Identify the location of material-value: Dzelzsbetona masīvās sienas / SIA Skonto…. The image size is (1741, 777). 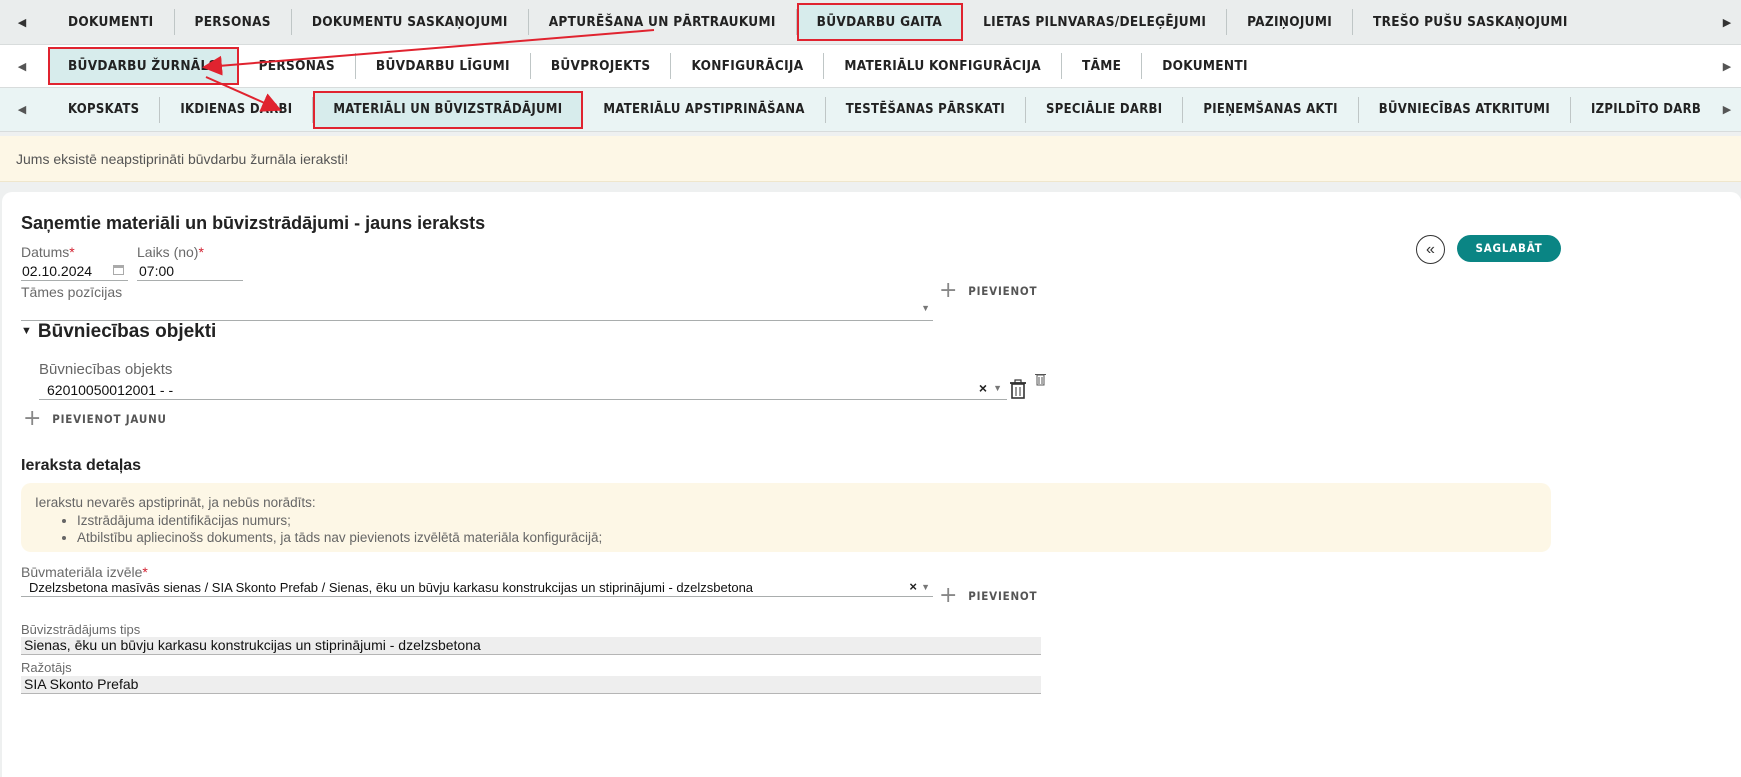
(391, 587).